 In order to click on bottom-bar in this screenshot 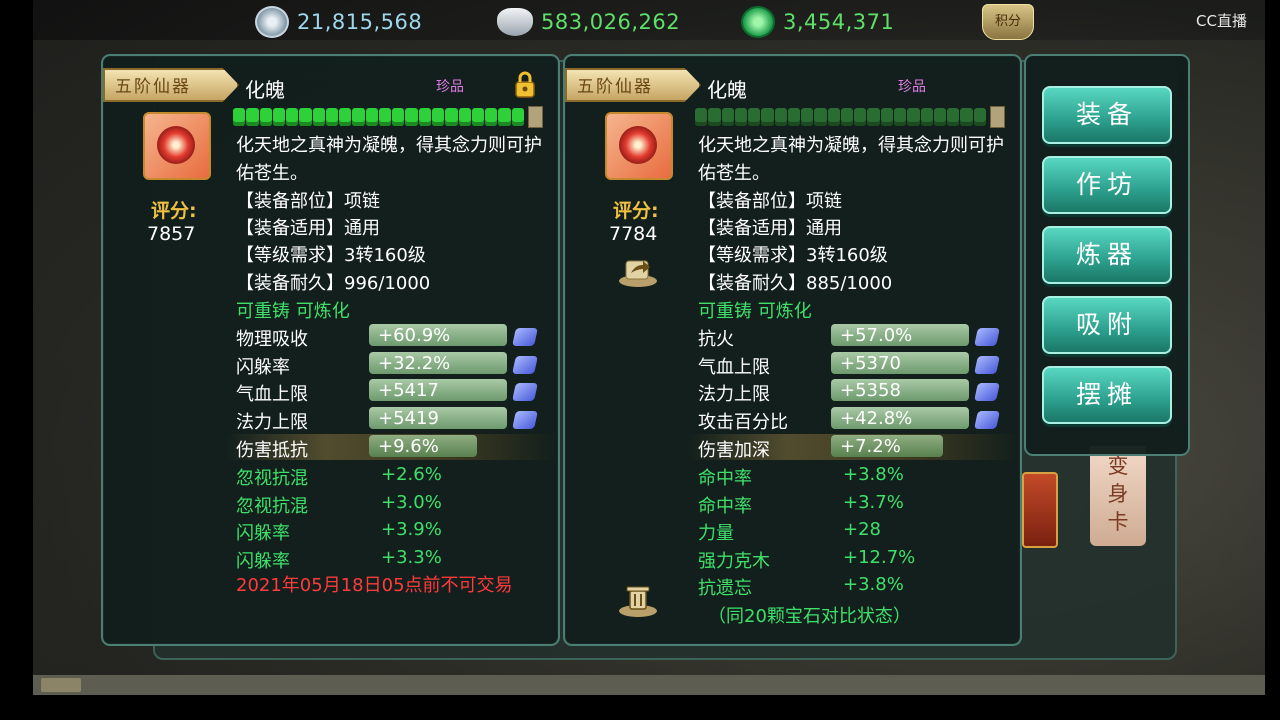, I will do `click(649, 685)`.